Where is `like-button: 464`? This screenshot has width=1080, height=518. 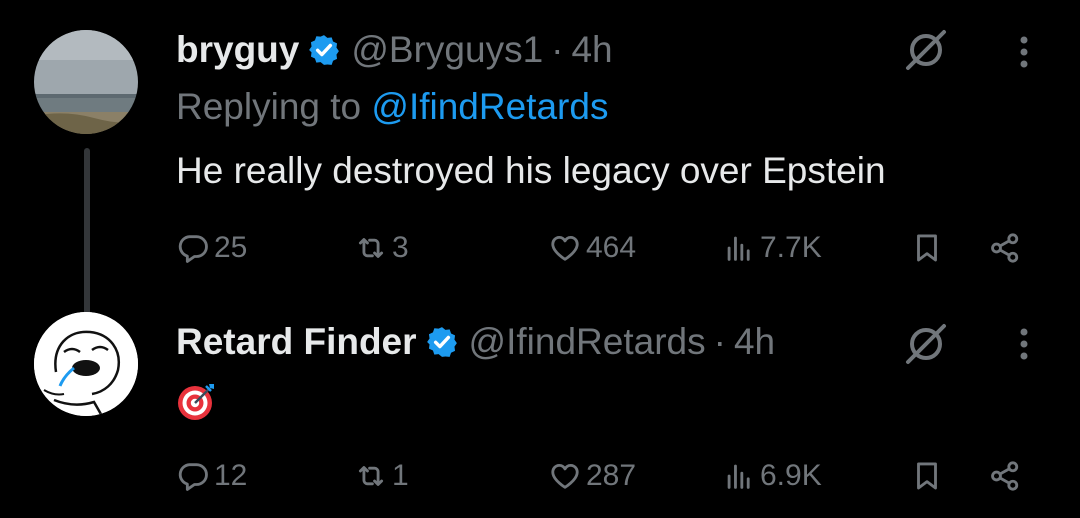
like-button: 464 is located at coordinates (592, 248).